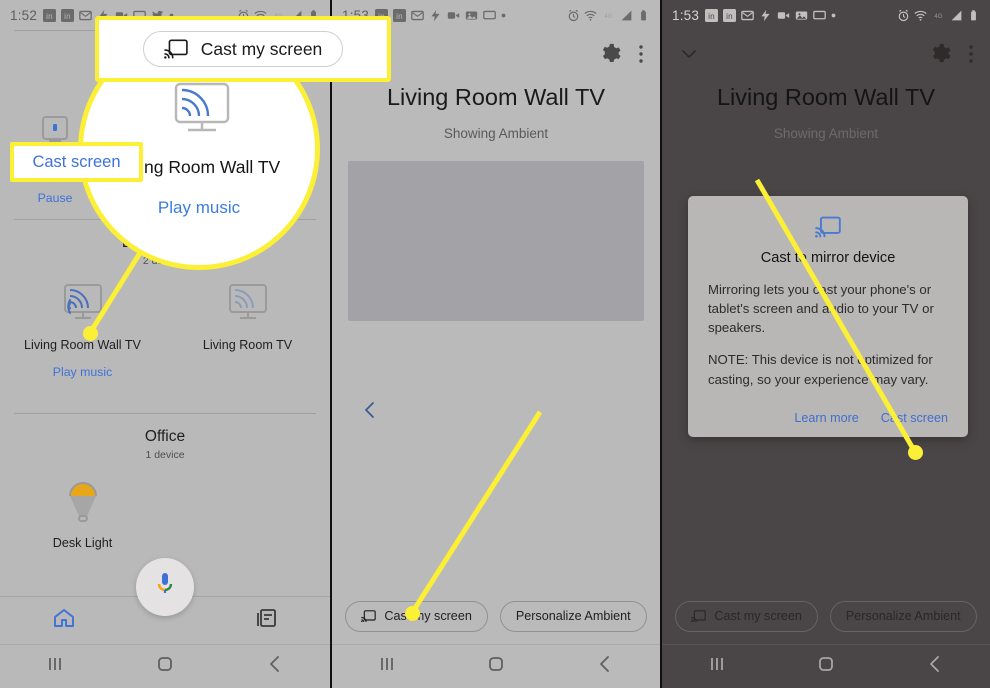 The width and height of the screenshot is (990, 688). What do you see at coordinates (82, 543) in the screenshot?
I see `device-label: Desk Light` at bounding box center [82, 543].